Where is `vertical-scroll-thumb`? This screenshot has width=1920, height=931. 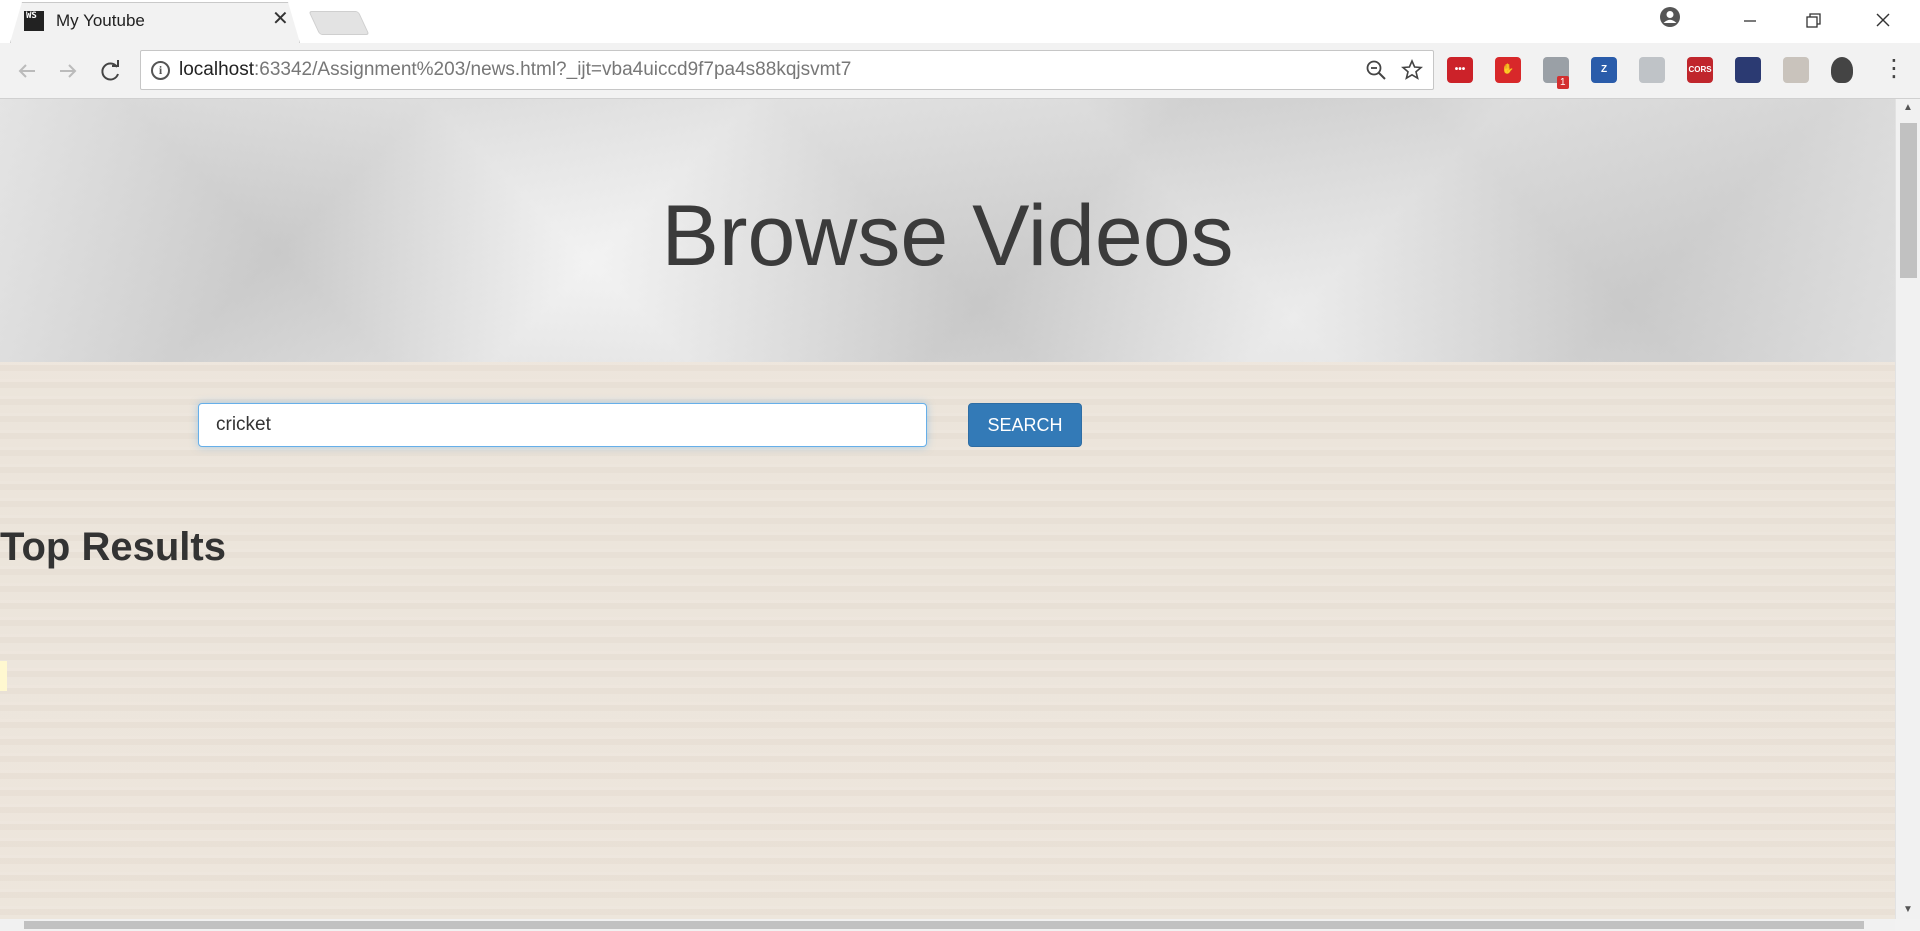
vertical-scroll-thumb is located at coordinates (1908, 200).